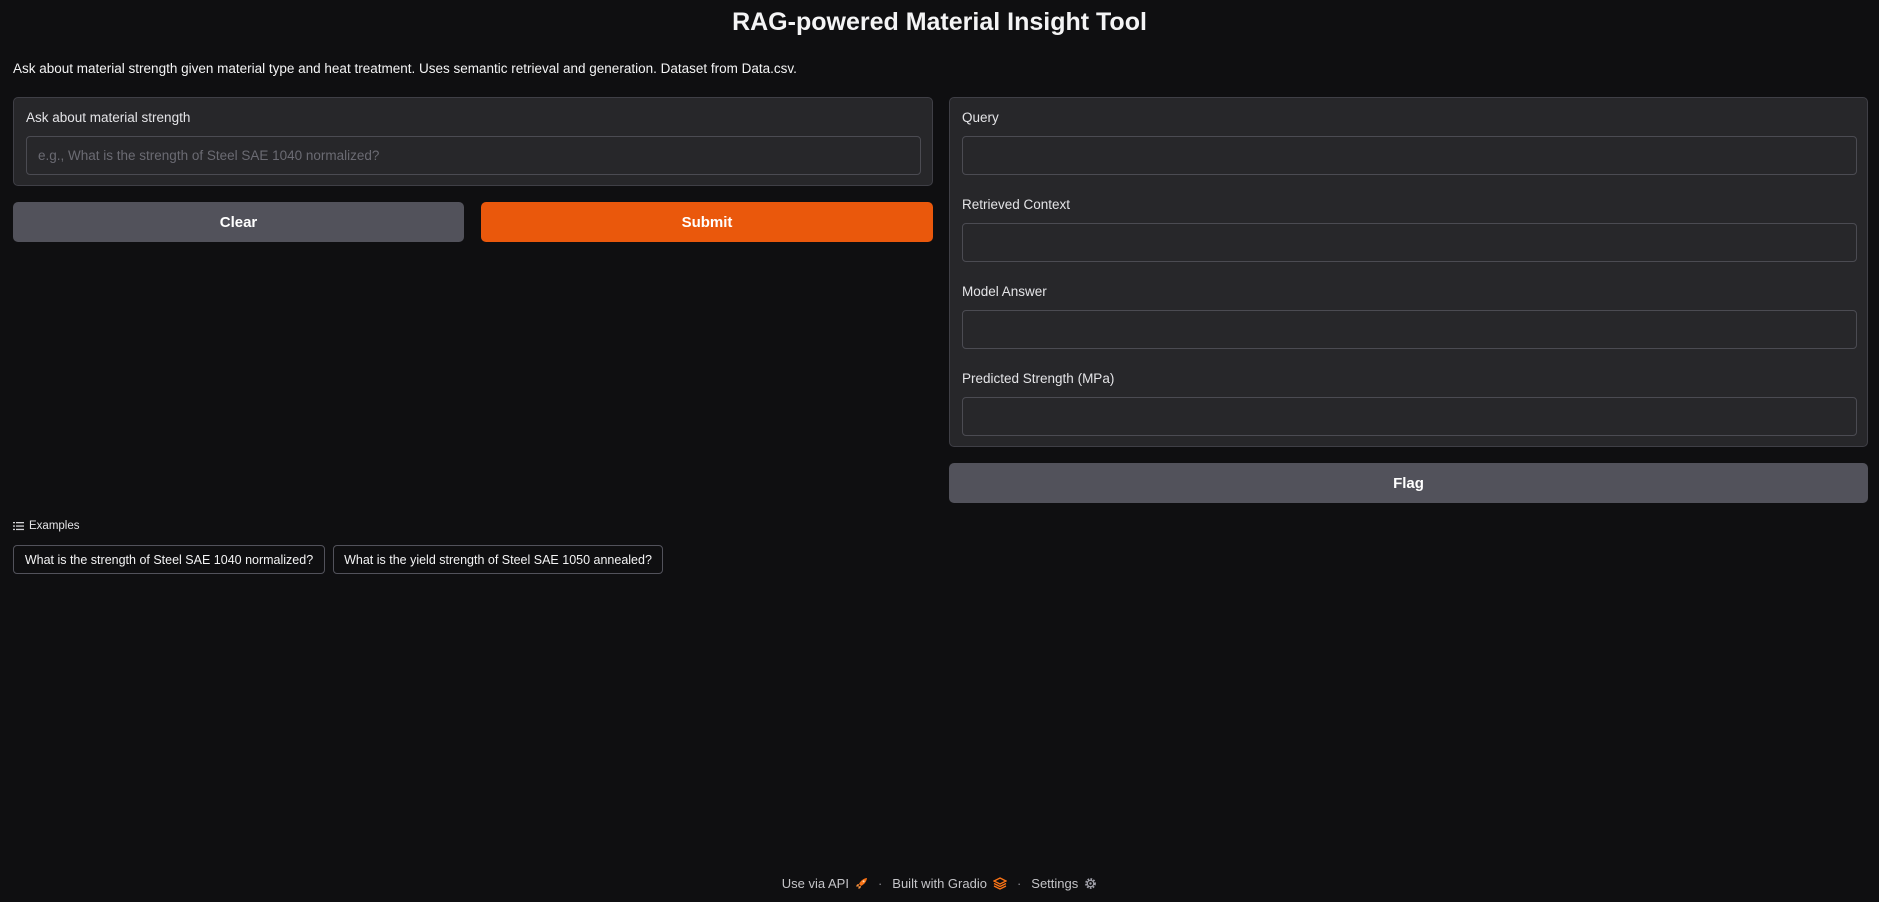 This screenshot has height=902, width=1879. I want to click on examples-label: Examples, so click(54, 526).